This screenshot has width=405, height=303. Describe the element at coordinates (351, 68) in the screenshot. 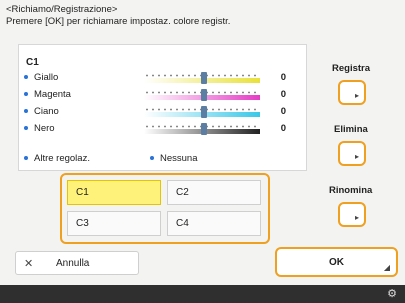

I see `registra-label: Registra` at that location.